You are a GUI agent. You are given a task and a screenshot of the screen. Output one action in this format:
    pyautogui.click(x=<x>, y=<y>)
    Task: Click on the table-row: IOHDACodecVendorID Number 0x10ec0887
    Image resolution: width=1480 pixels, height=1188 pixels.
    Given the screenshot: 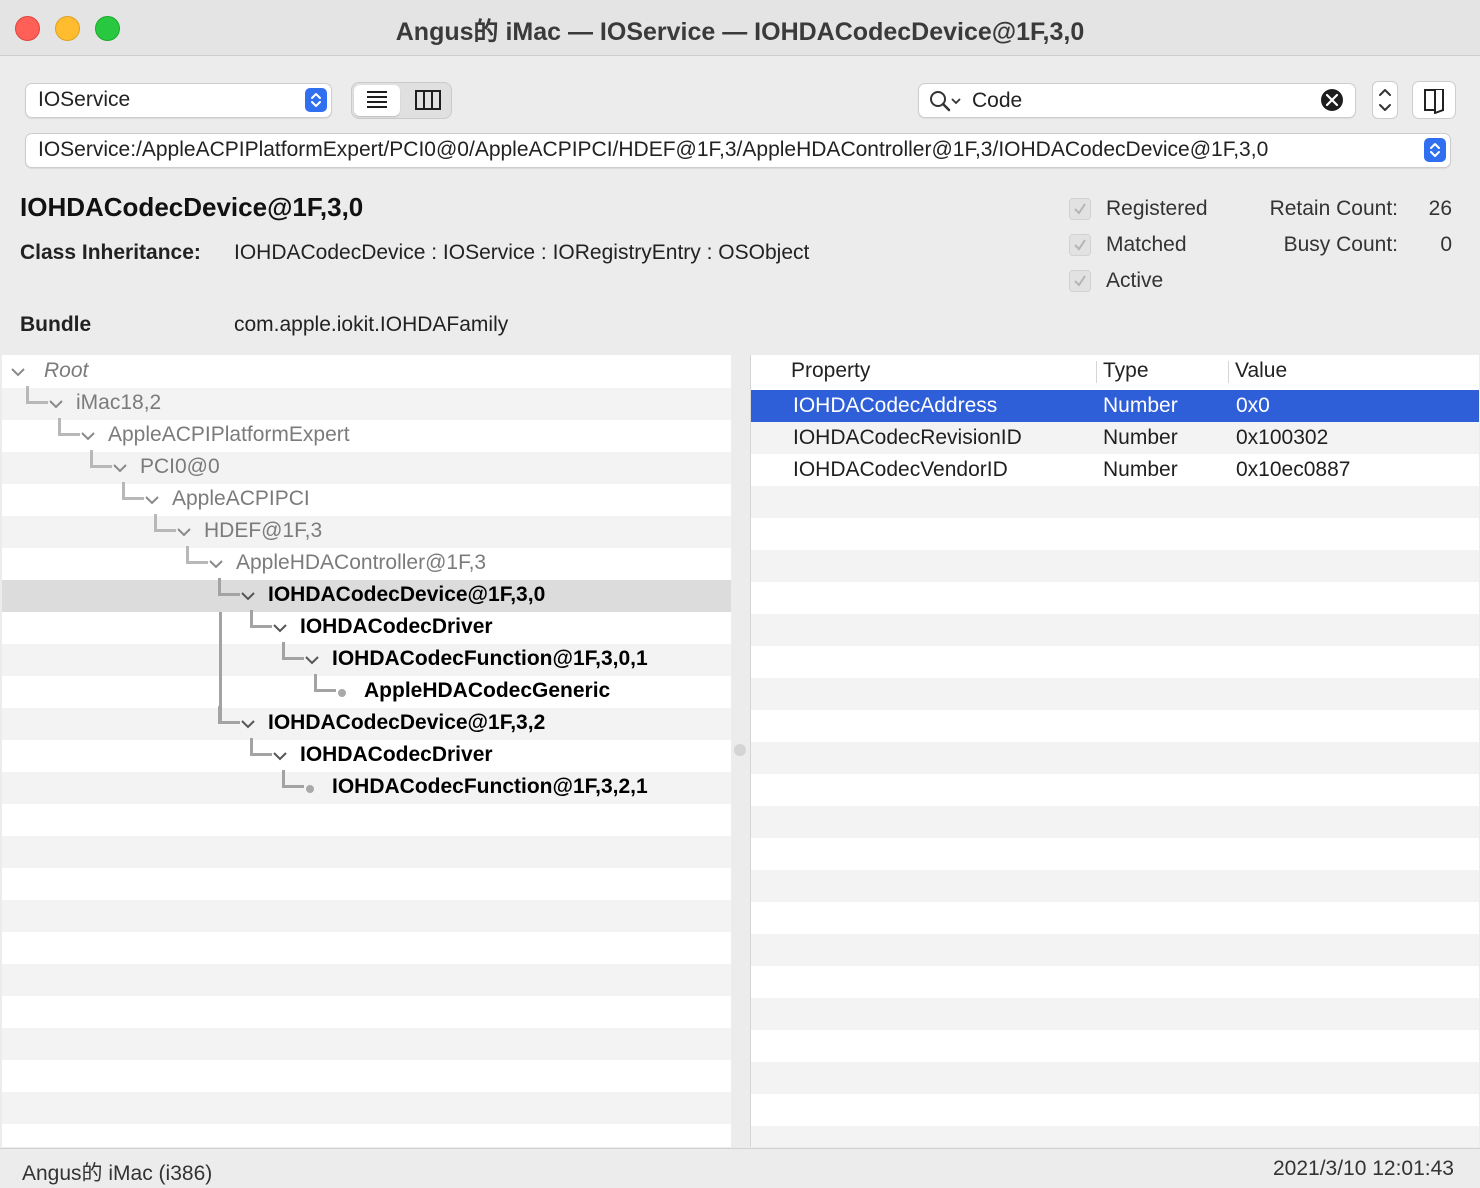 What is the action you would take?
    pyautogui.click(x=1115, y=470)
    